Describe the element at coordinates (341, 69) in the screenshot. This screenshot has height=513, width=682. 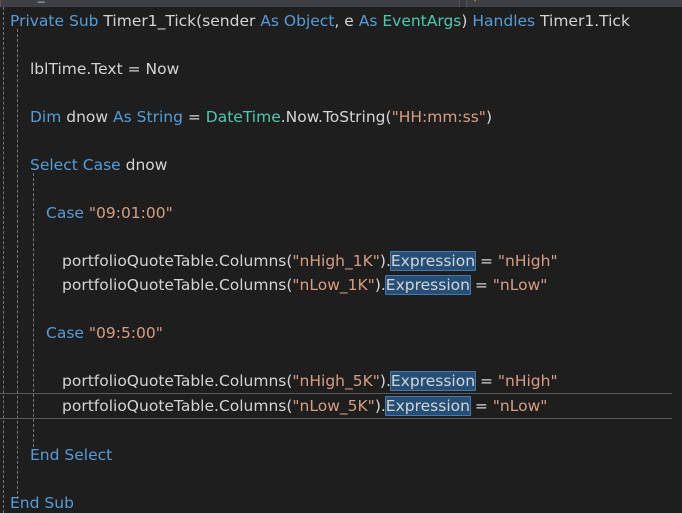
I see `code-line: lblTime.Text = Now` at that location.